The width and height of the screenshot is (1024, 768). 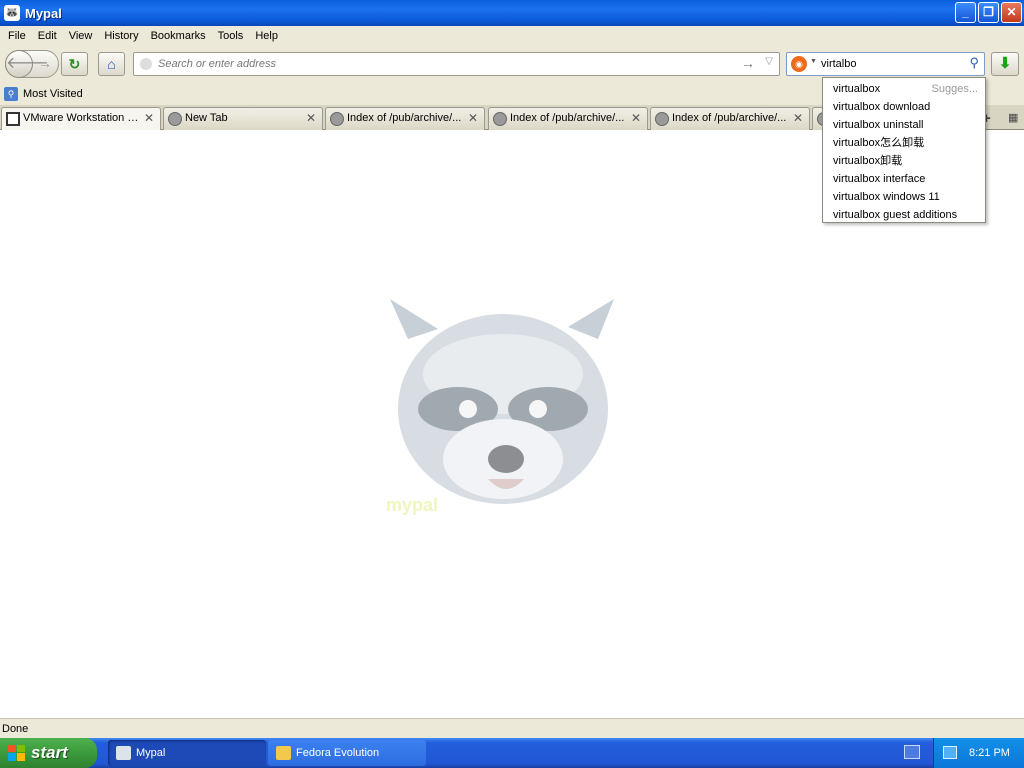 What do you see at coordinates (904, 161) in the screenshot?
I see `suggestion-item: virtualbox卸载` at bounding box center [904, 161].